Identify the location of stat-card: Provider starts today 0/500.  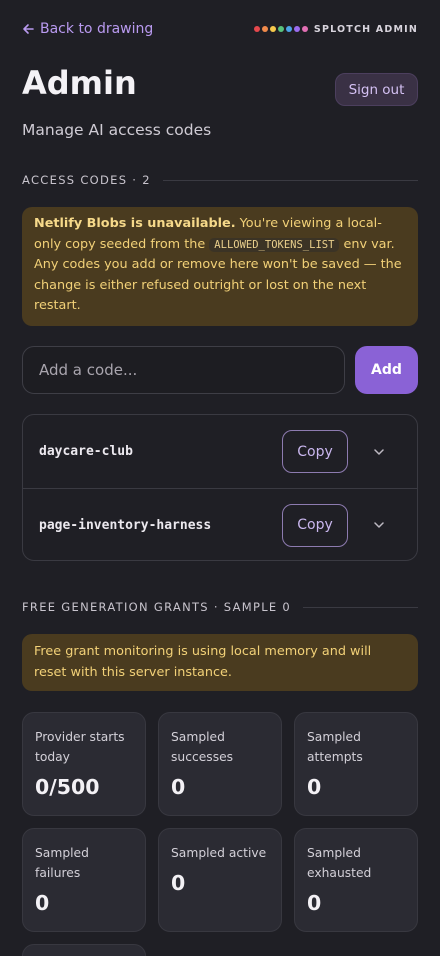
(84, 764).